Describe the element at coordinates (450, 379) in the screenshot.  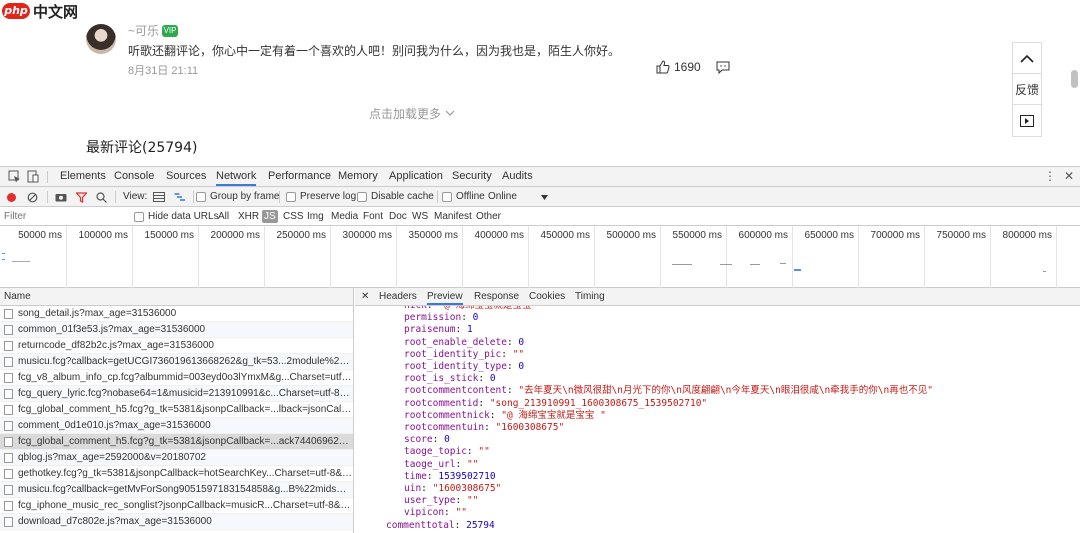
I see `preview-property: root_is_stick: 0` at that location.